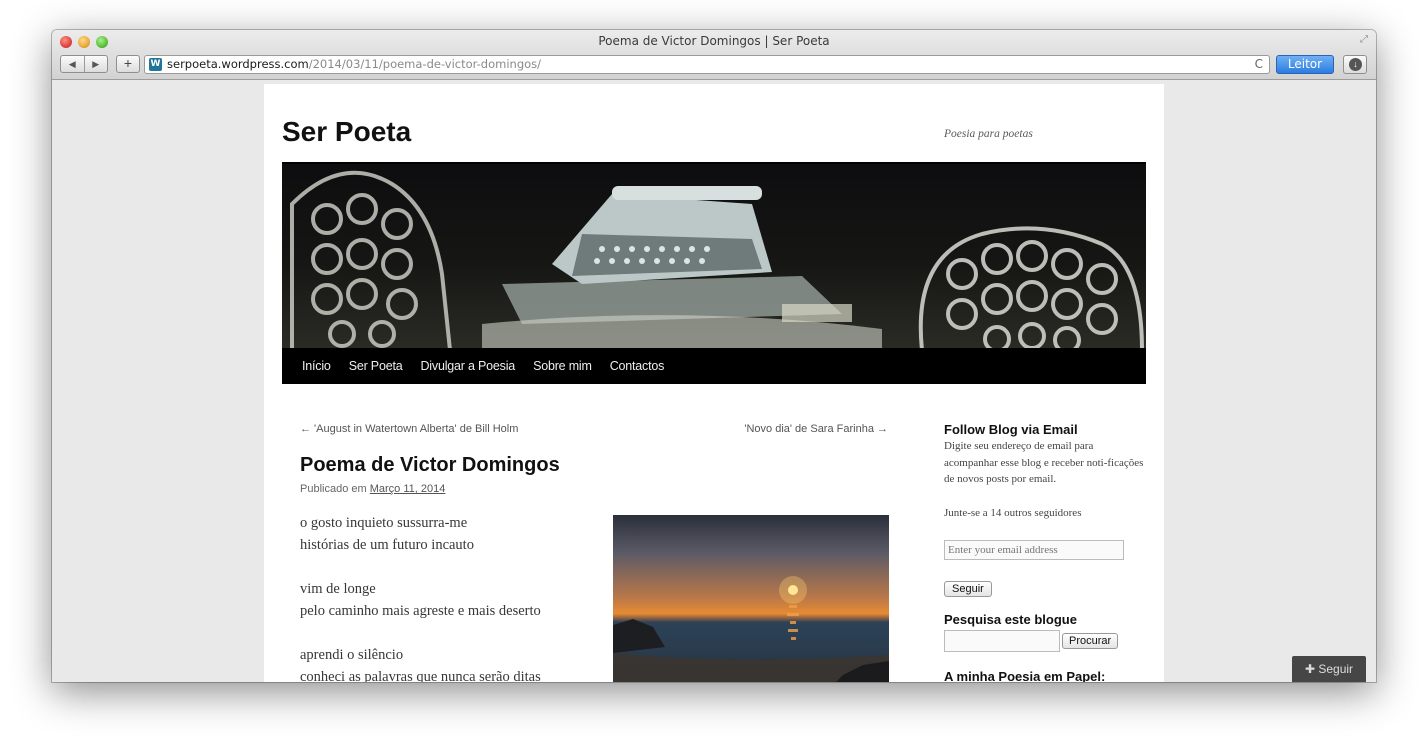 The image size is (1428, 754). I want to click on site-title: Ser Poeta, so click(346, 132).